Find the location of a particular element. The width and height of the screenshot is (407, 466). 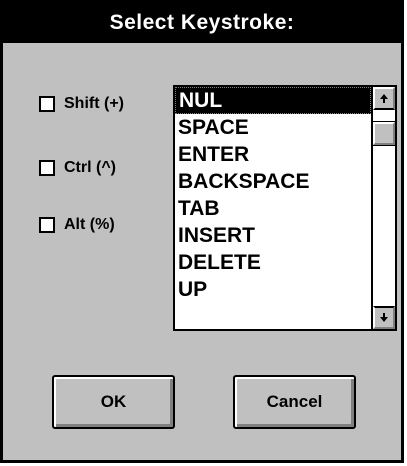

ctrl-checkbox-label: Ctrl (^) is located at coordinates (90, 167).